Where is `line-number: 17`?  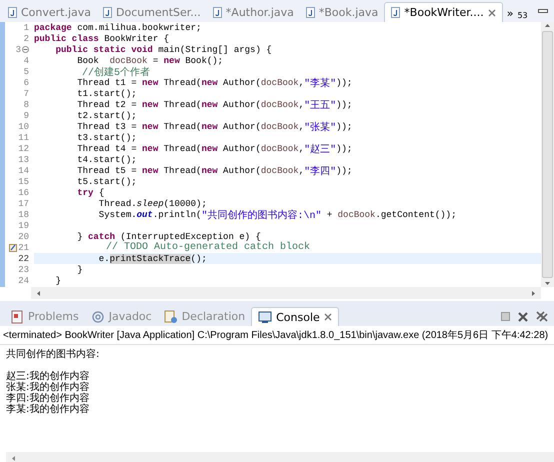
line-number: 17 is located at coordinates (23, 203).